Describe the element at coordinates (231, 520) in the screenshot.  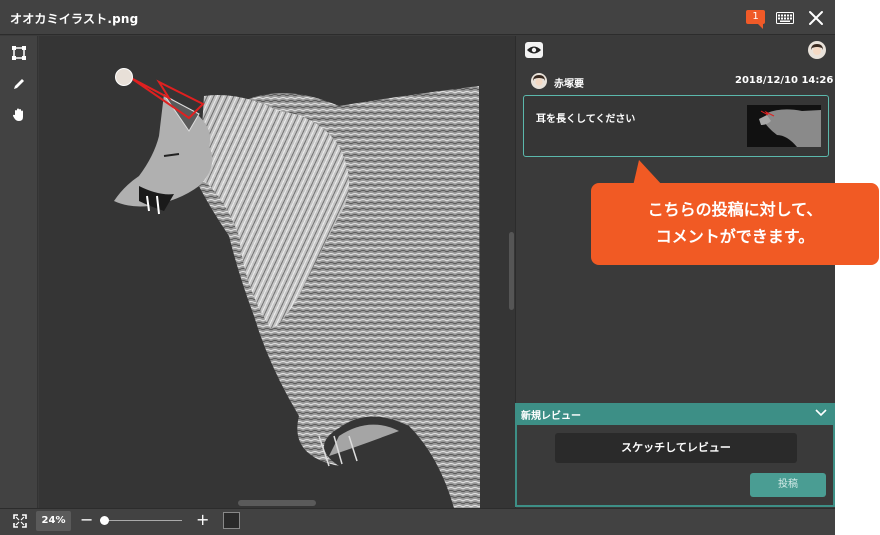
I see `background-color-swatch` at that location.